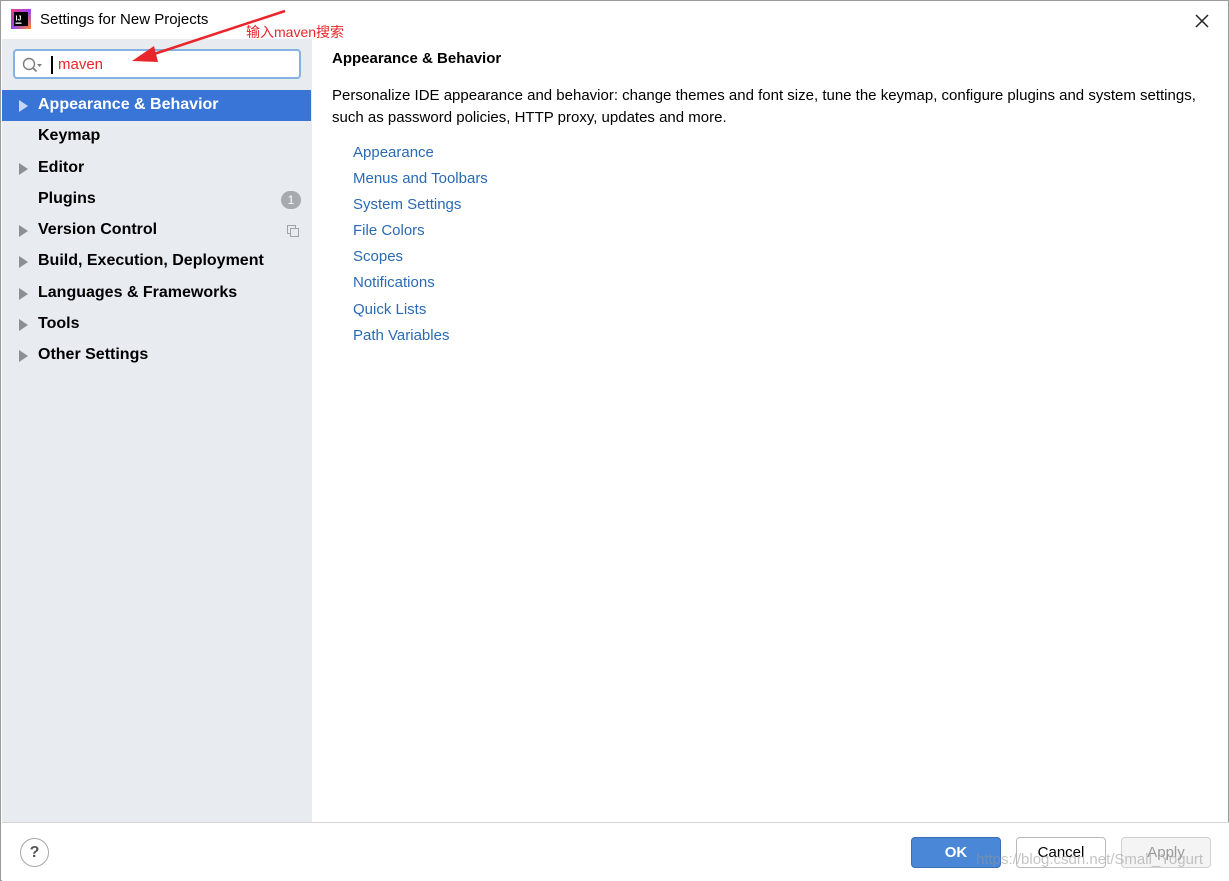 This screenshot has width=1229, height=881. Describe the element at coordinates (98, 230) in the screenshot. I see `sidebar-item-label: Version Control` at that location.